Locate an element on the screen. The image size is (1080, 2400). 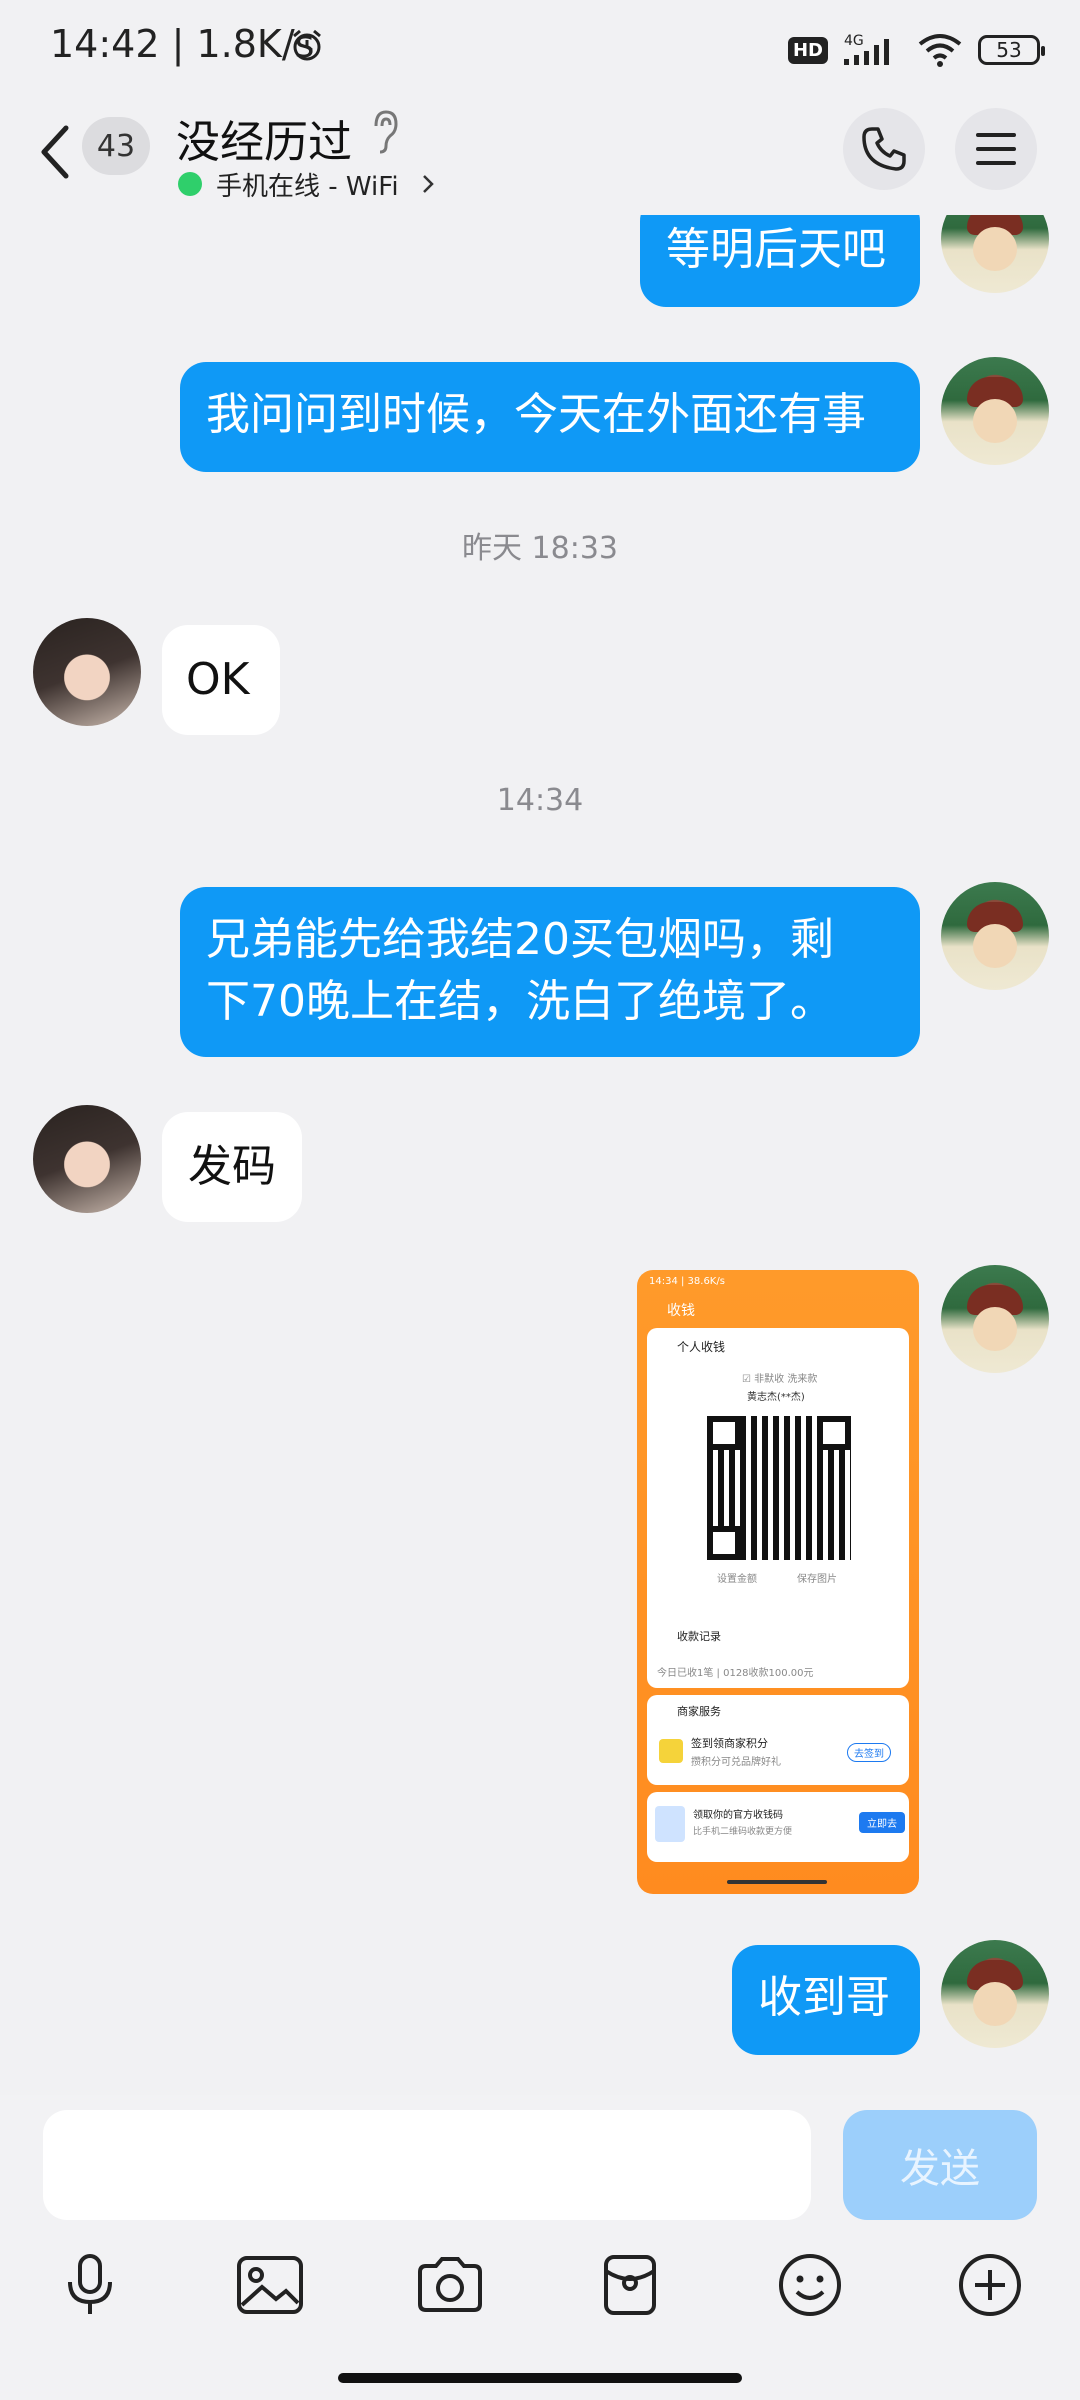
battery-level: 53 is located at coordinates (1009, 50).